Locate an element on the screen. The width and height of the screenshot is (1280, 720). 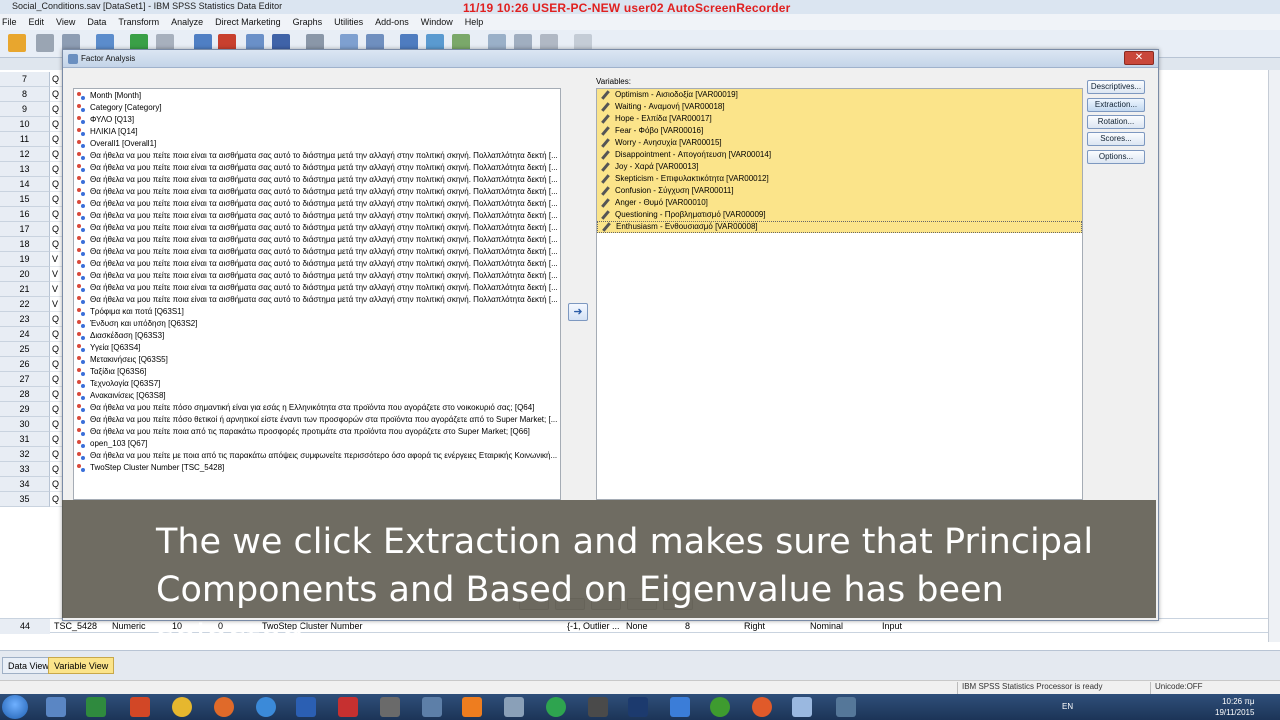
list-item: Month [Month] is located at coordinates (317, 96).